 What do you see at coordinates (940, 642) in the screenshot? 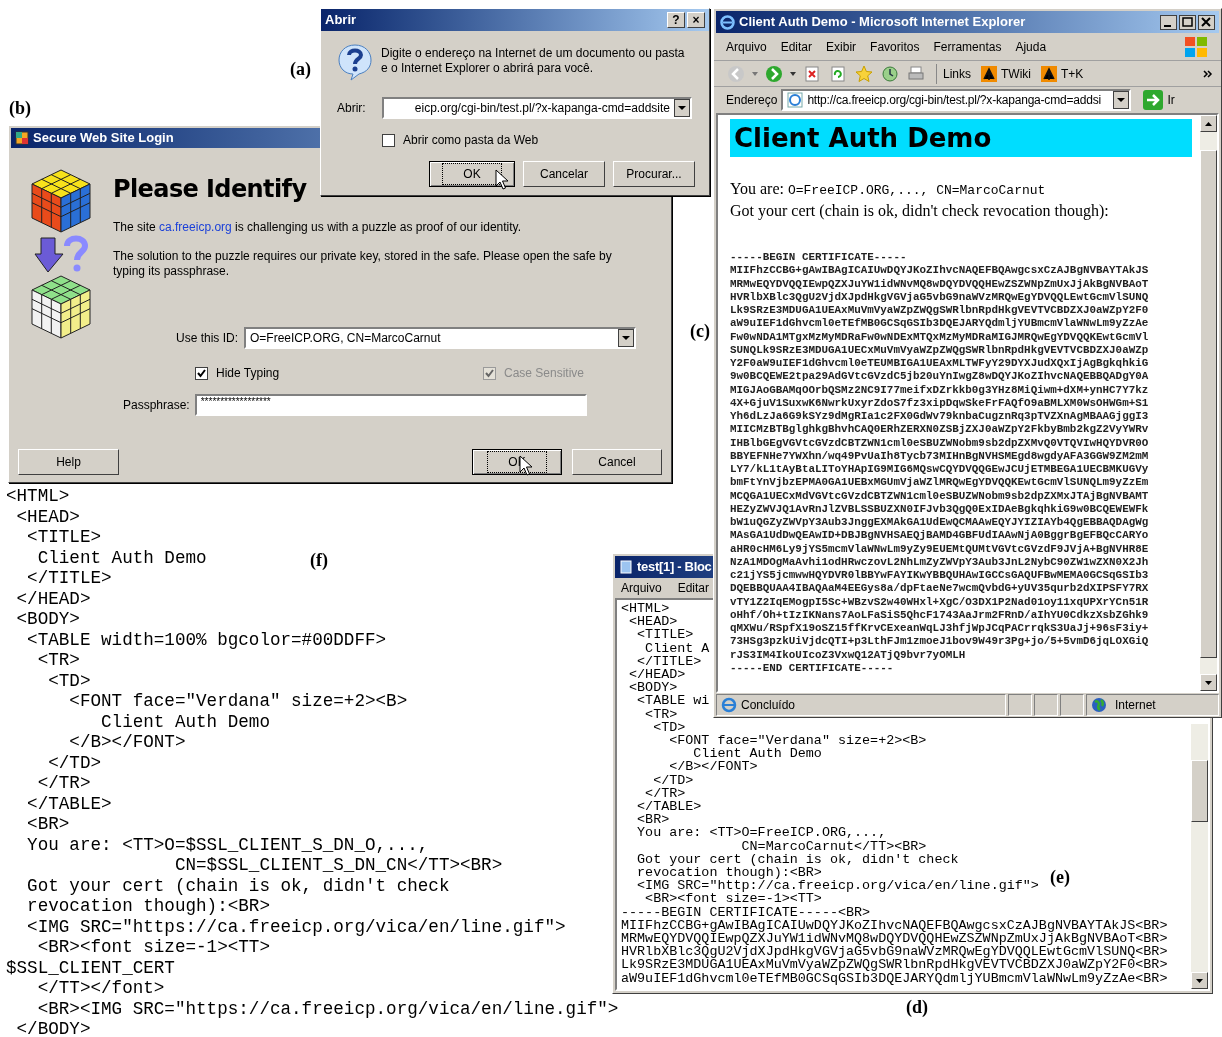
I see `certificate-line: 73HSg3pzkUiVjdcQTI+p3LthFJm1zmoeJ1bov9W49r3Pg+jo/5+5vmD6jqLOXGiQ` at bounding box center [940, 642].